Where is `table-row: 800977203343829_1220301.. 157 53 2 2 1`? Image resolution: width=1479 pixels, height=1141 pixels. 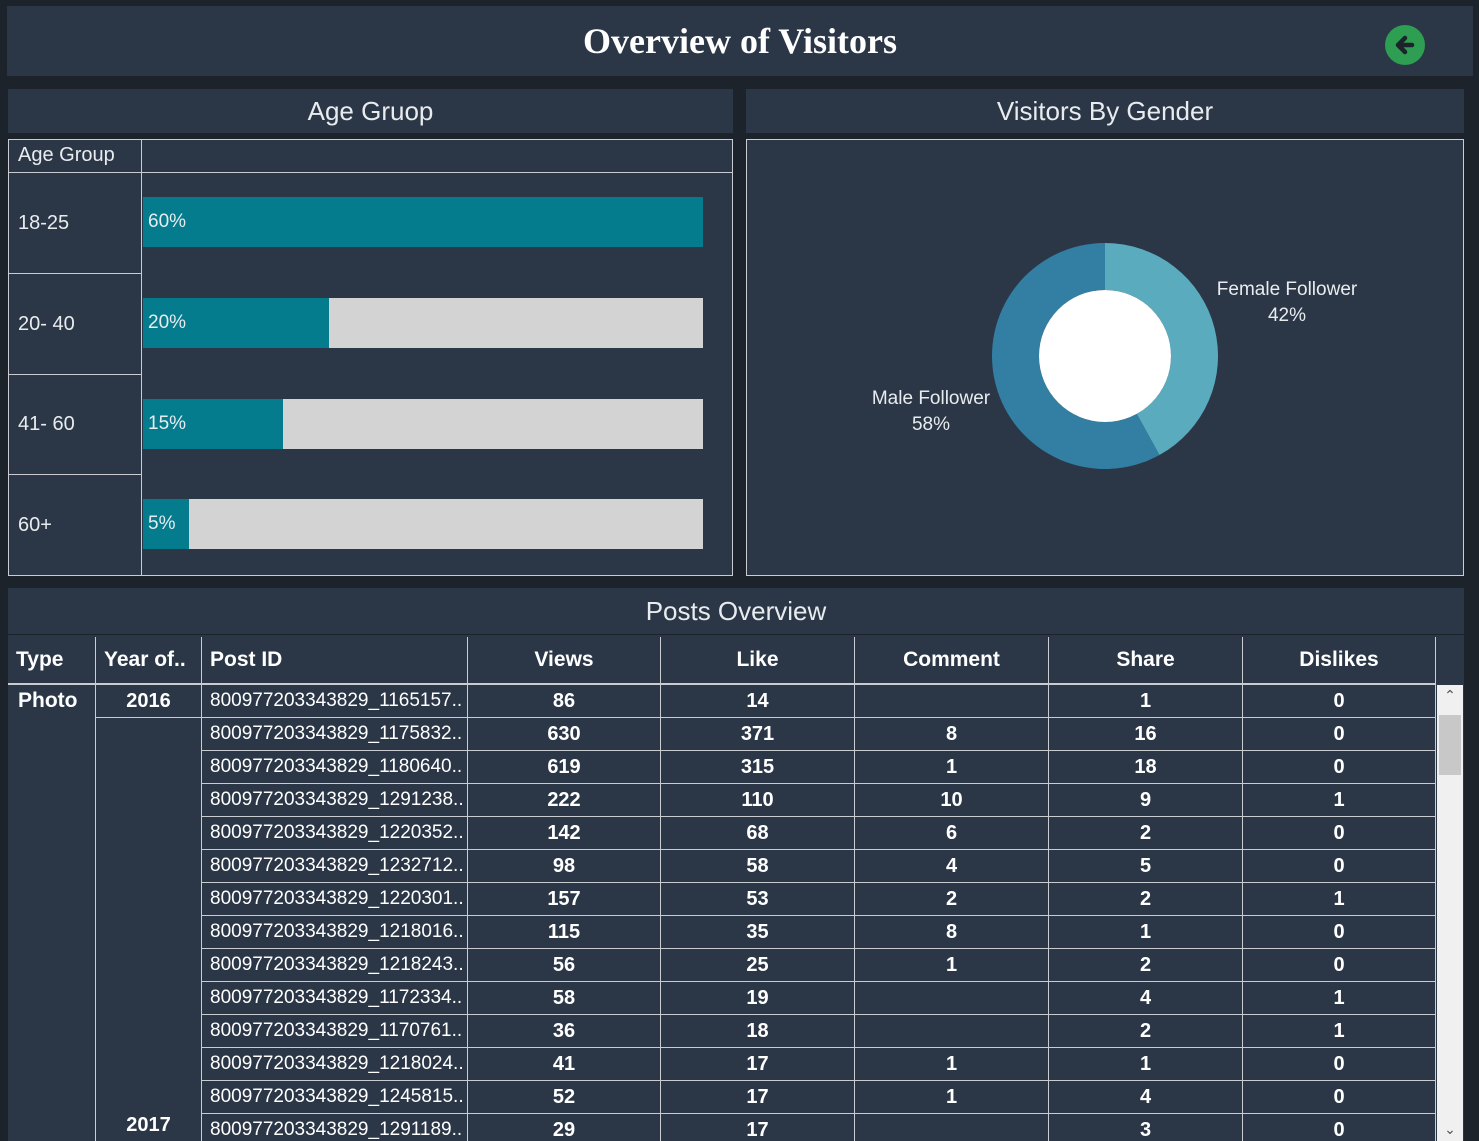
table-row: 800977203343829_1220301.. 157 53 2 2 1 is located at coordinates (722, 899).